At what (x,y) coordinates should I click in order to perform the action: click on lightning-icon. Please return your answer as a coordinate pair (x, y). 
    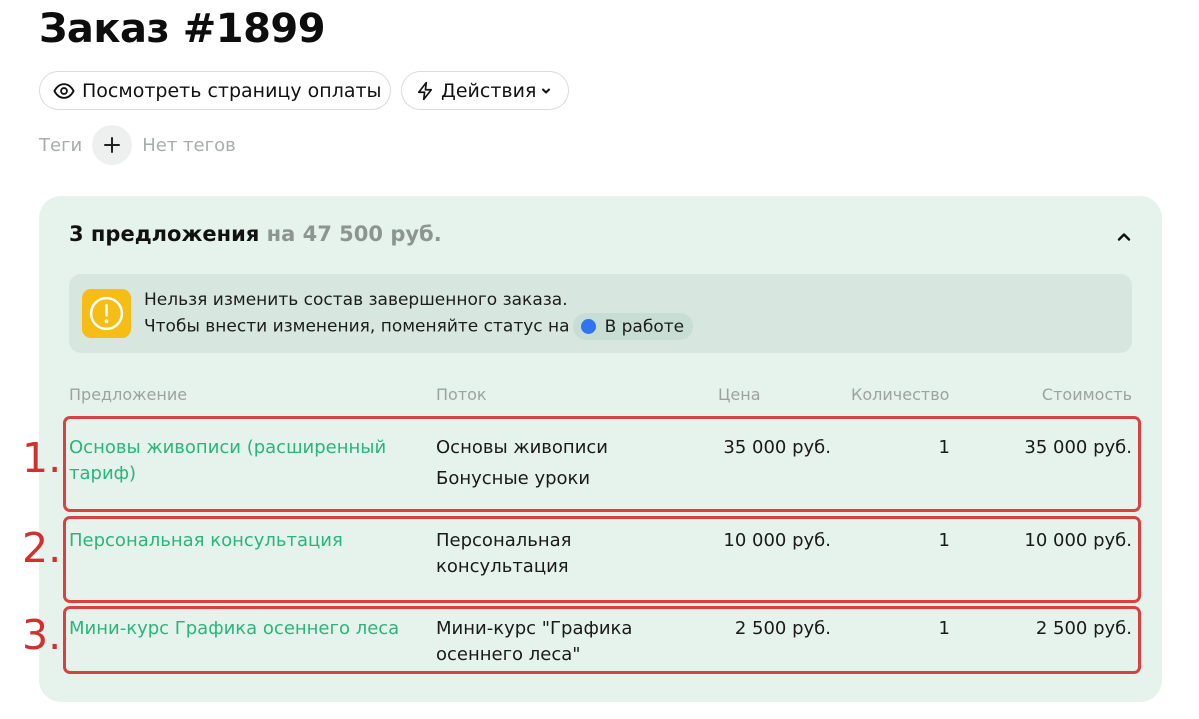
    Looking at the image, I should click on (425, 91).